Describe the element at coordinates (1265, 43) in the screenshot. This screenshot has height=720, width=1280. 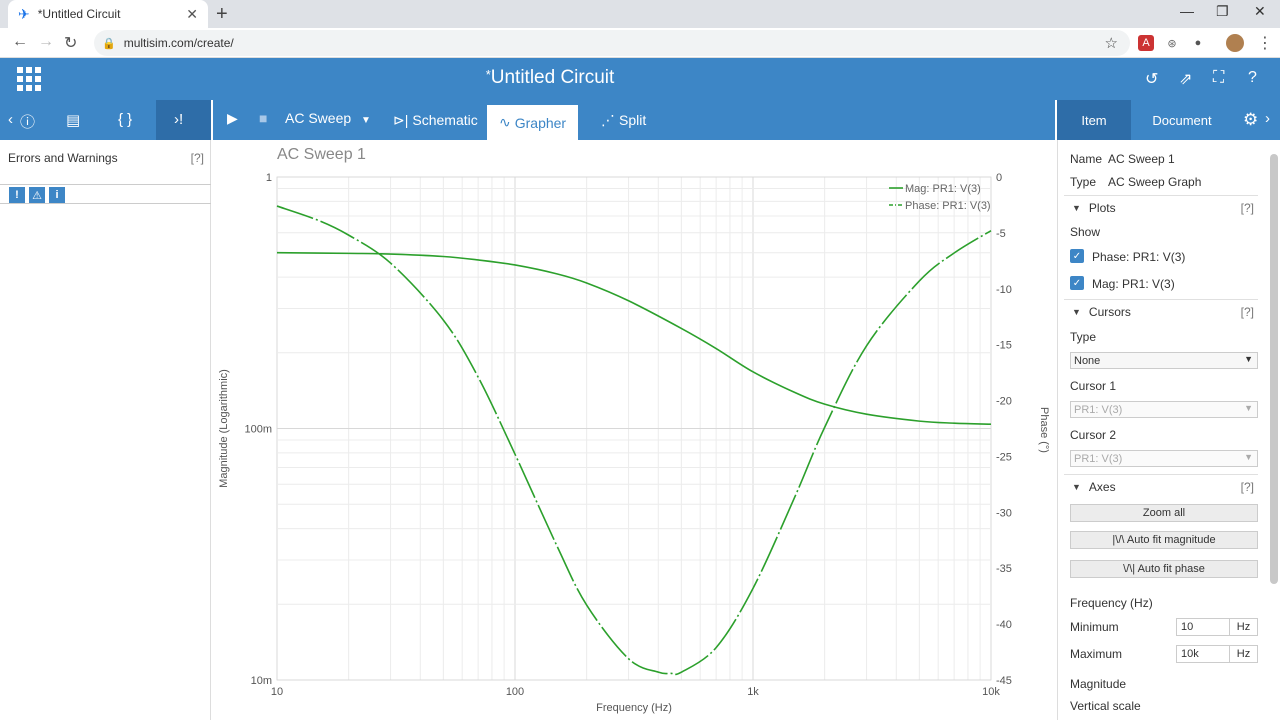
I see `menu-kebab-icon: ⋮` at that location.